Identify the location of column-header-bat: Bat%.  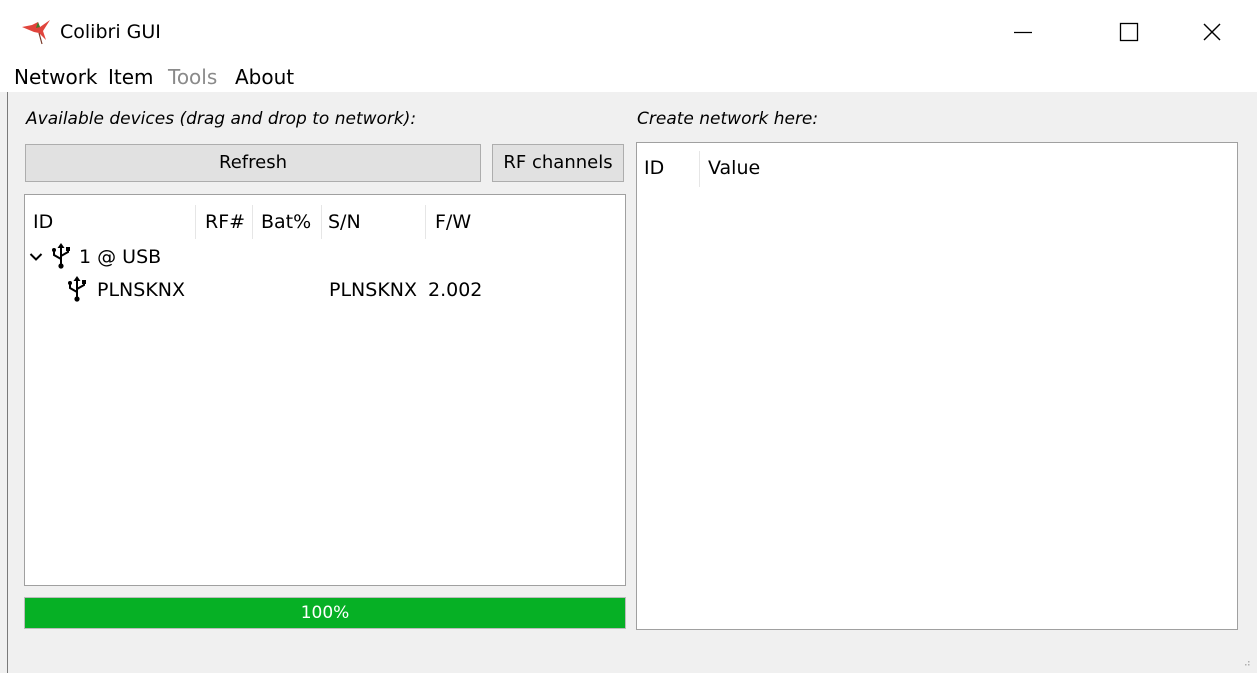
(286, 222).